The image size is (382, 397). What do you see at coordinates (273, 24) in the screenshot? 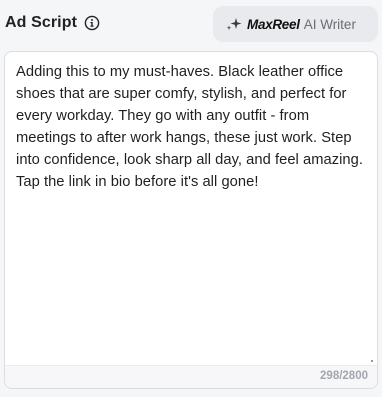
I see `brand-logo-text: MaxReel` at bounding box center [273, 24].